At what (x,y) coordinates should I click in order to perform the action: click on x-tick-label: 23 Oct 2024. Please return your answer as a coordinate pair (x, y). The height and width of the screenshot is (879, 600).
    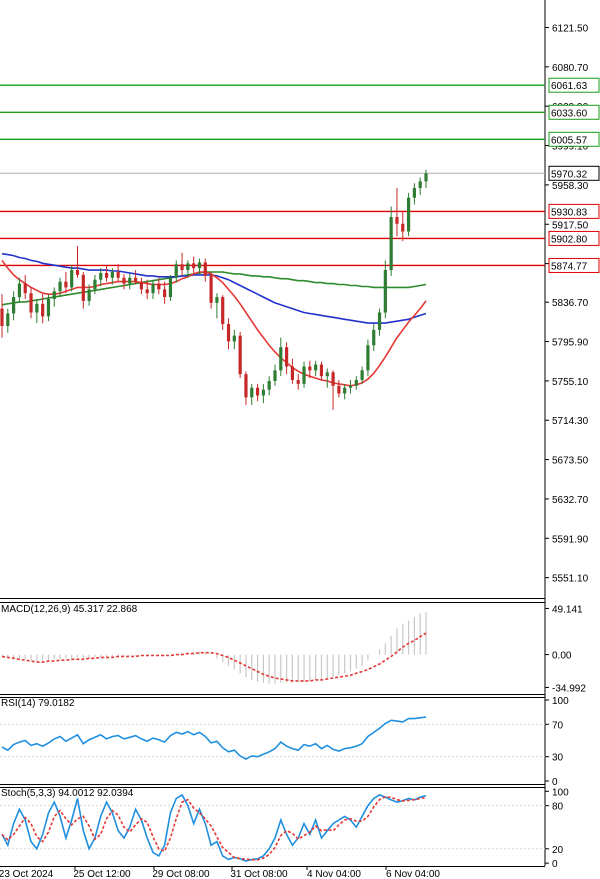
    Looking at the image, I should click on (27, 874).